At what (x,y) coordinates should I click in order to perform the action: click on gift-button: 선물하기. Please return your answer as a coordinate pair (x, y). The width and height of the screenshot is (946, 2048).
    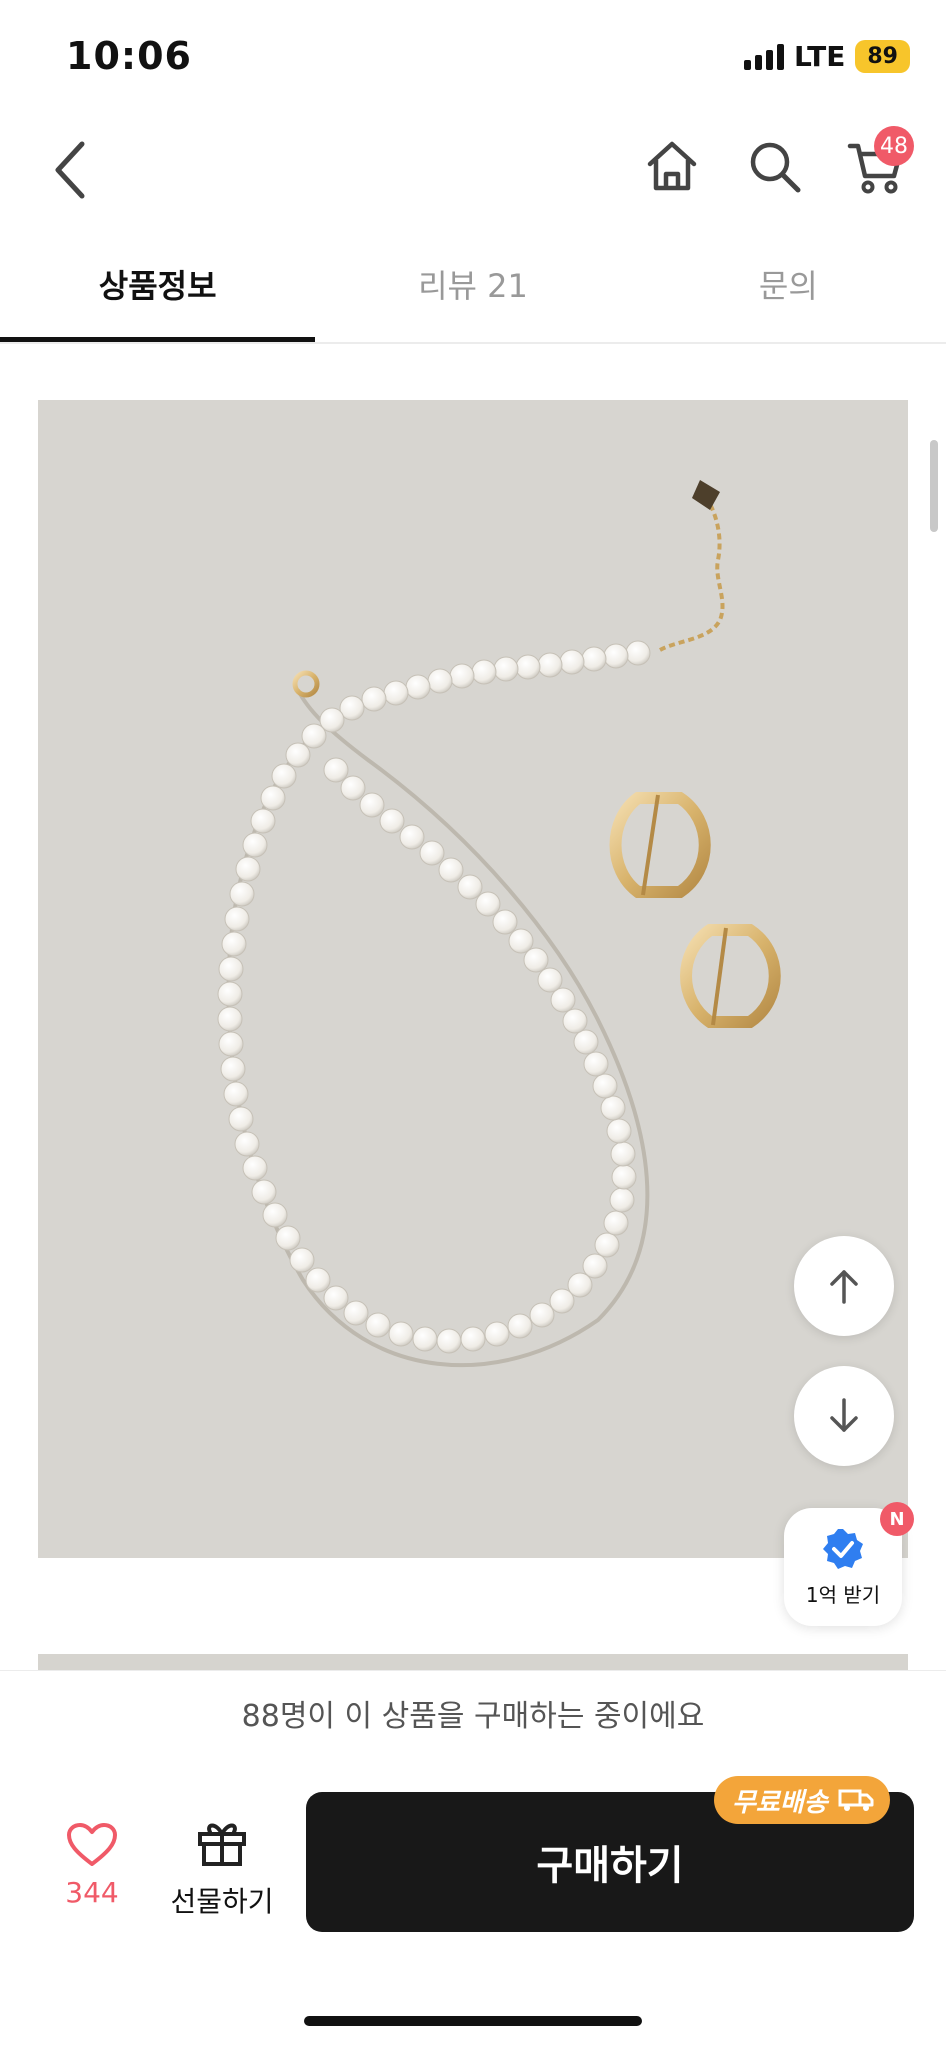
    Looking at the image, I should click on (222, 1869).